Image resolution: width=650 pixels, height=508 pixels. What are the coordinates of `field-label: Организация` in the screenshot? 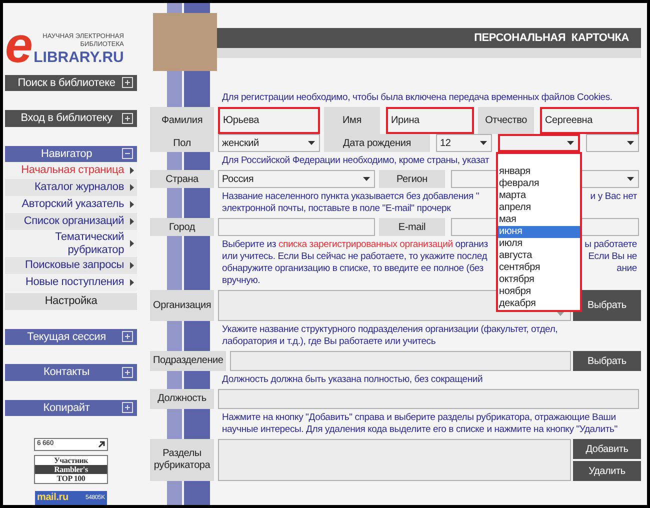 It's located at (182, 305).